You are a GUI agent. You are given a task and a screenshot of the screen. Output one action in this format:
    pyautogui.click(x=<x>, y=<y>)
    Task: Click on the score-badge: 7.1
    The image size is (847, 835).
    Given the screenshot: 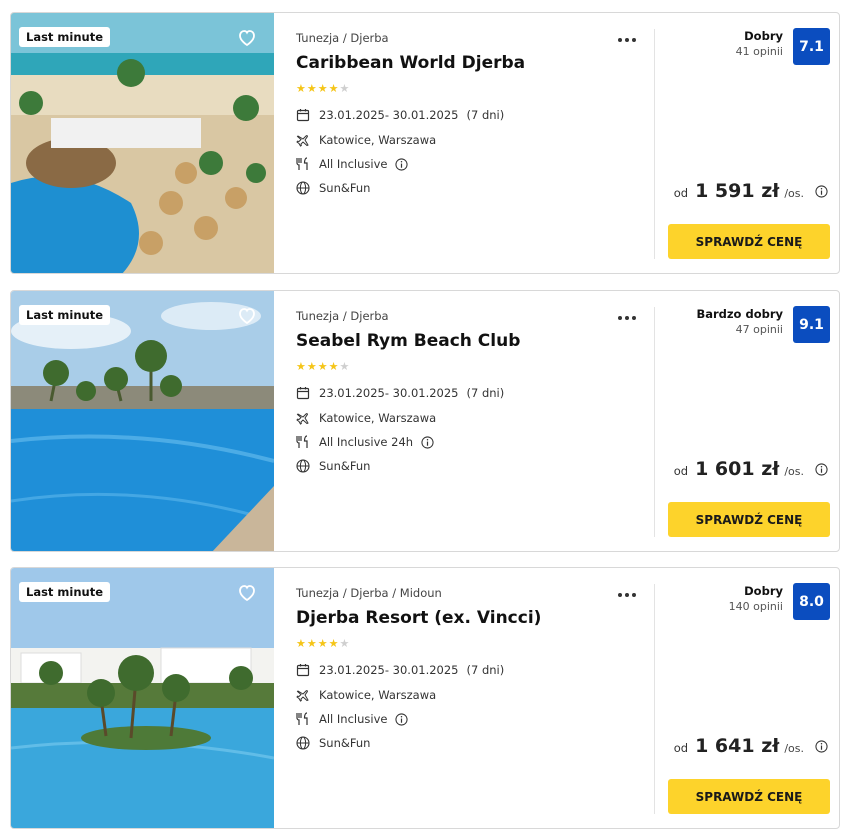 What is the action you would take?
    pyautogui.click(x=811, y=46)
    